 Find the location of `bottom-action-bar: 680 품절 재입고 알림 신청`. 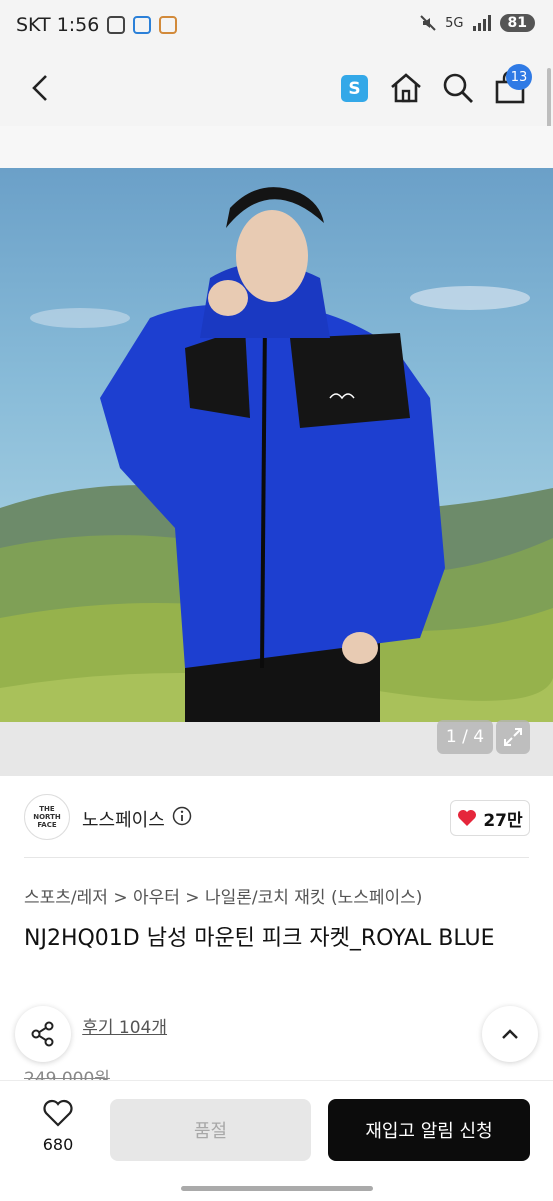

bottom-action-bar: 680 품절 재입고 알림 신청 is located at coordinates (276, 1140).